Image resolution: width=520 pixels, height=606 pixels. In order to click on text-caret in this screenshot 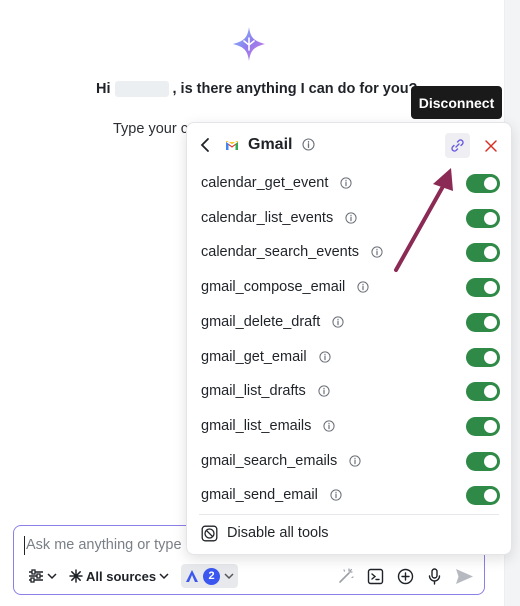, I will do `click(24, 545)`.